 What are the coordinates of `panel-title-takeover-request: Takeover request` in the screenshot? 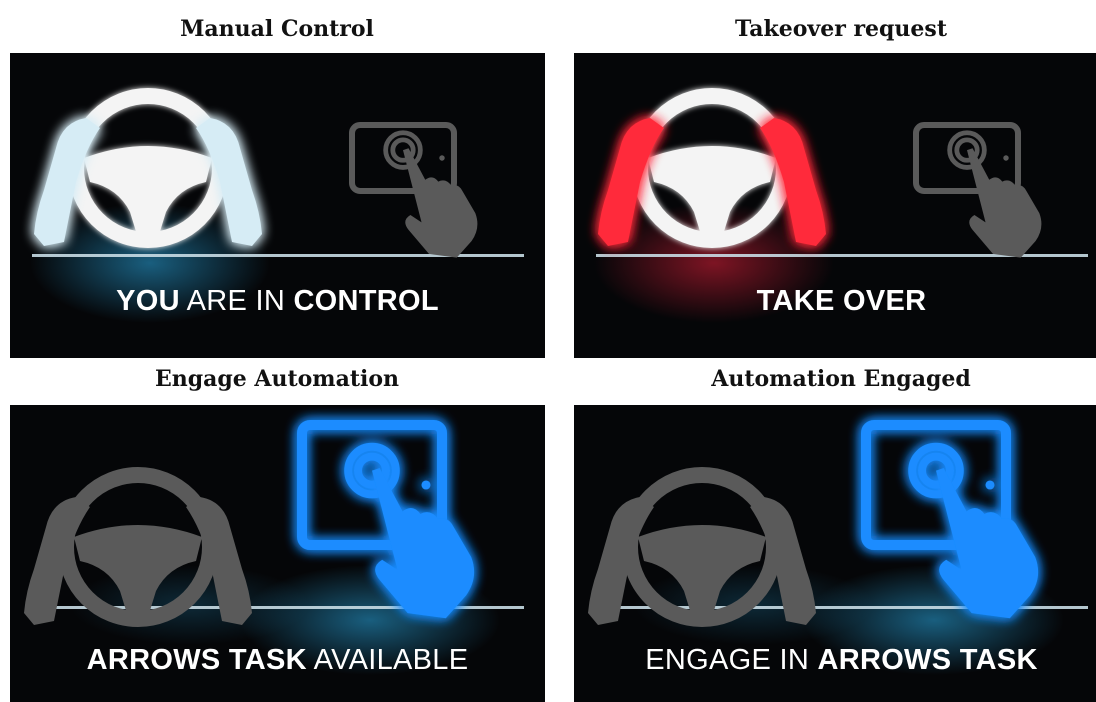 It's located at (841, 29).